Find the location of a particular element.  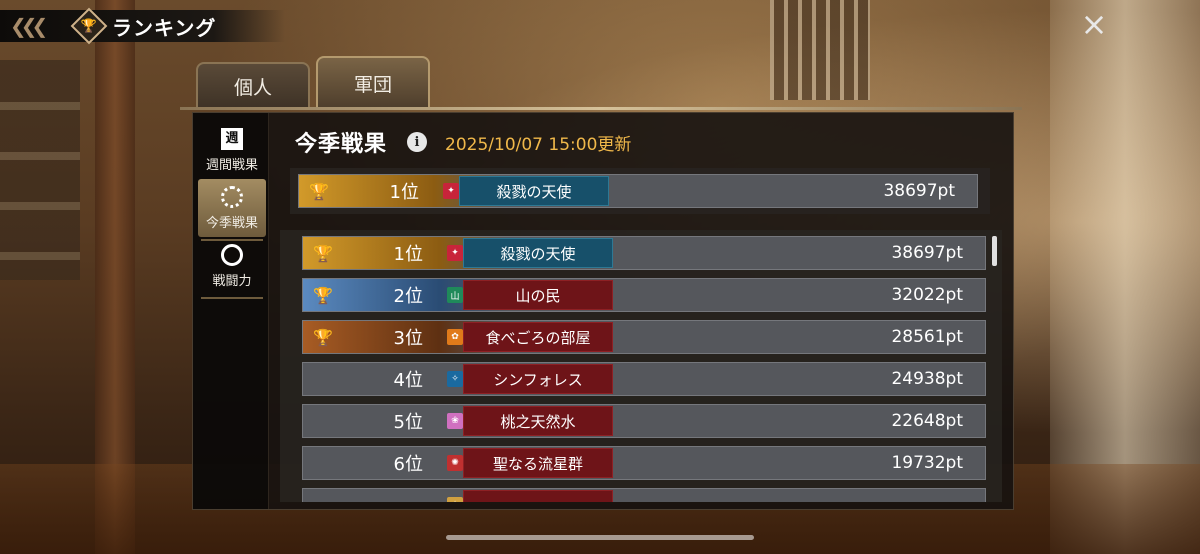

nav-item-power: 戦闘力 is located at coordinates (232, 266).